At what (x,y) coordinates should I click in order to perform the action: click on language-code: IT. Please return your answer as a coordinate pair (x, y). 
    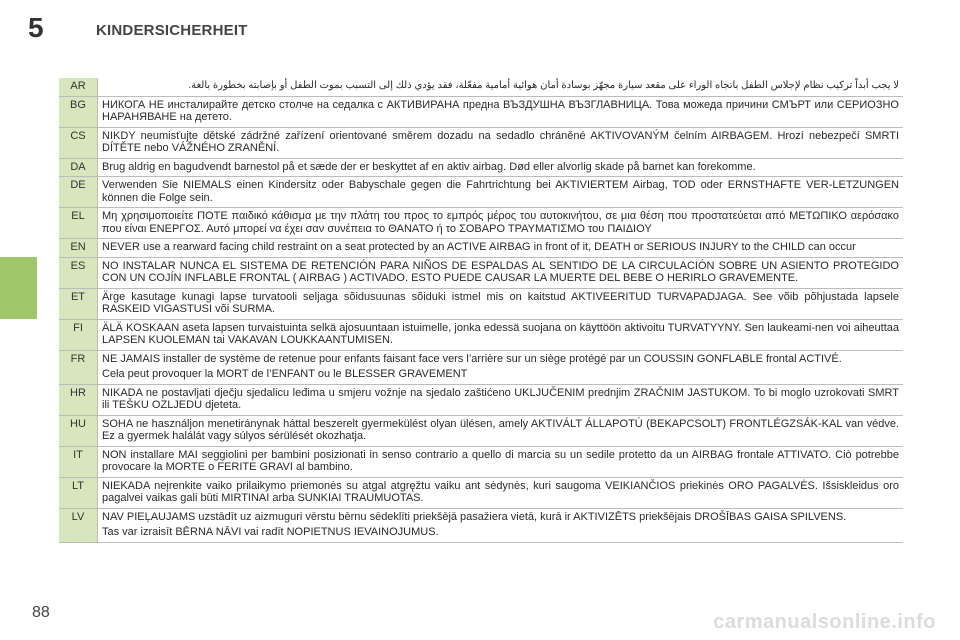
    Looking at the image, I should click on (78, 462).